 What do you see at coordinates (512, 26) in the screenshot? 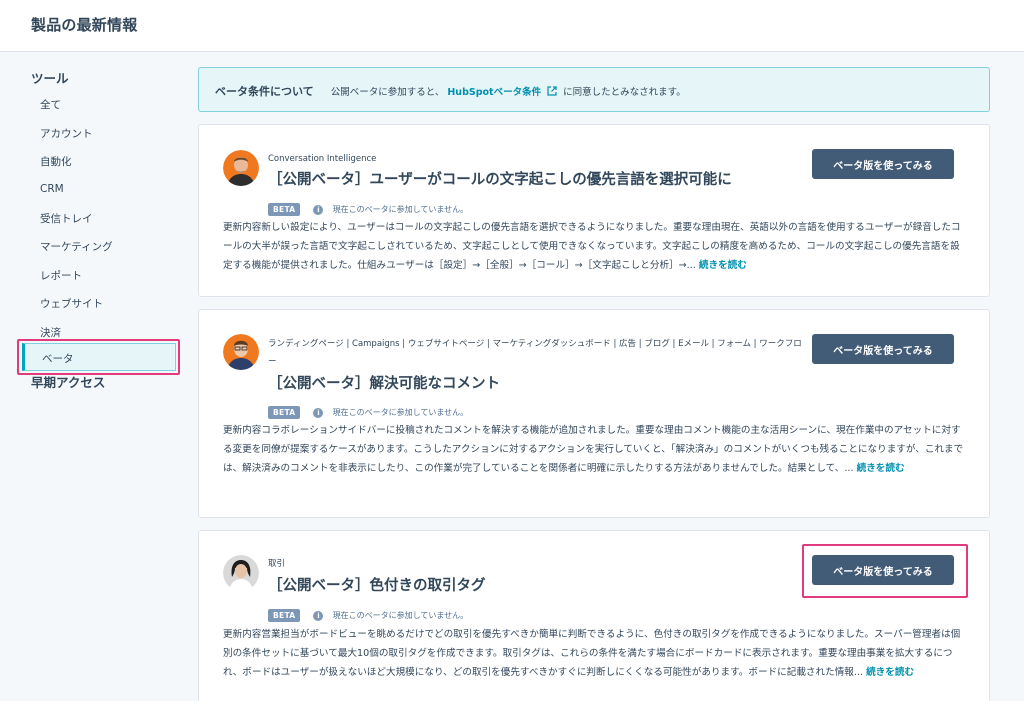
I see `top-bar: 製品の最新情報` at bounding box center [512, 26].